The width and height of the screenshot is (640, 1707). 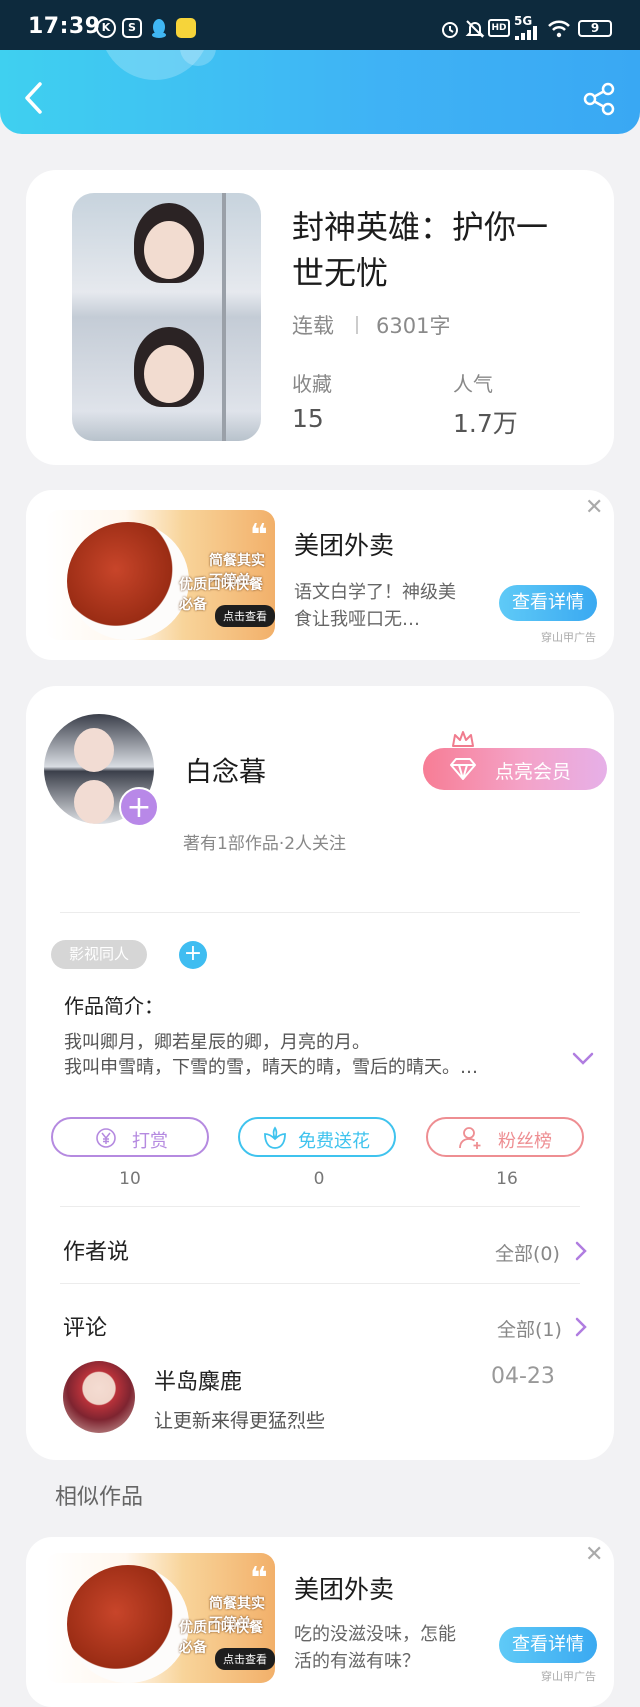 I want to click on intro-line: 我叫卿月，卿若星辰的卿，月亮的月。, so click(x=217, y=1042).